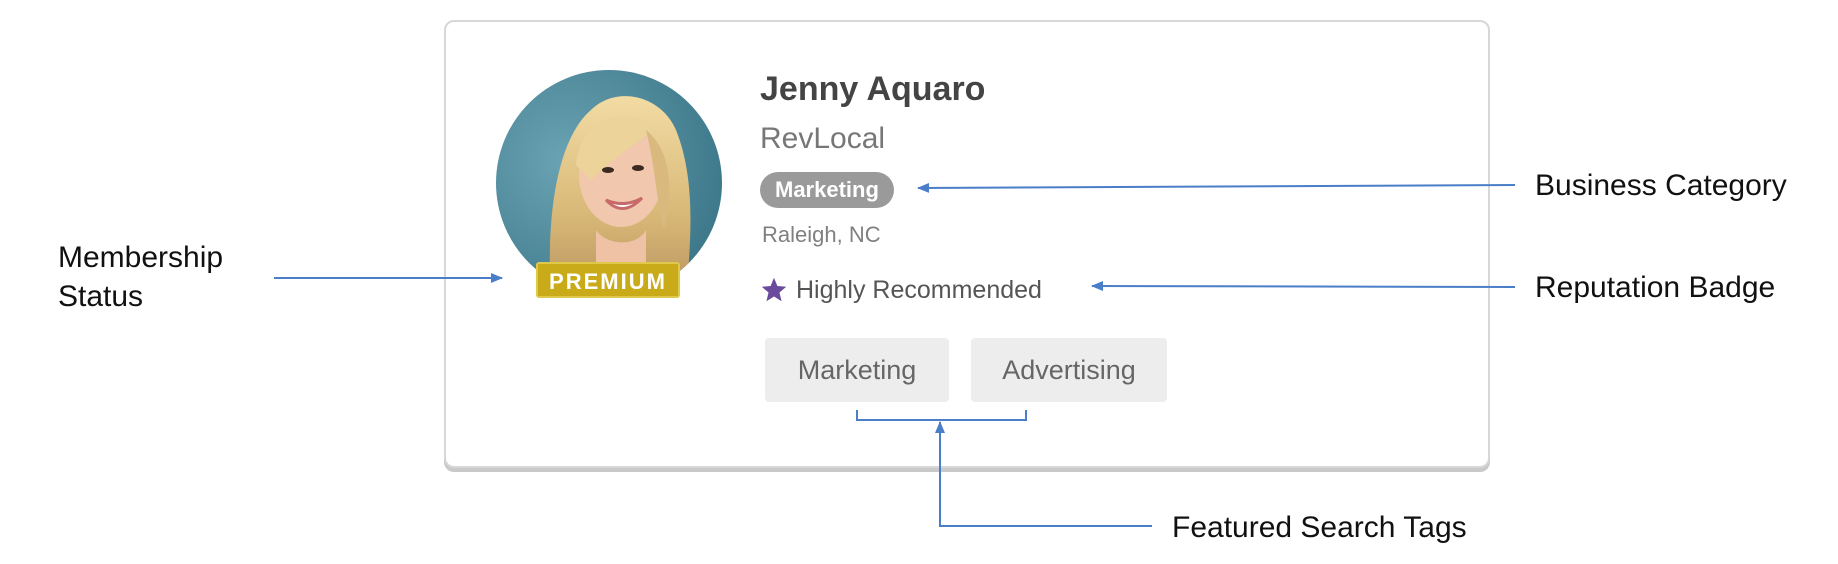 This screenshot has height=564, width=1838. I want to click on membership-label-line1: Membership, so click(141, 257).